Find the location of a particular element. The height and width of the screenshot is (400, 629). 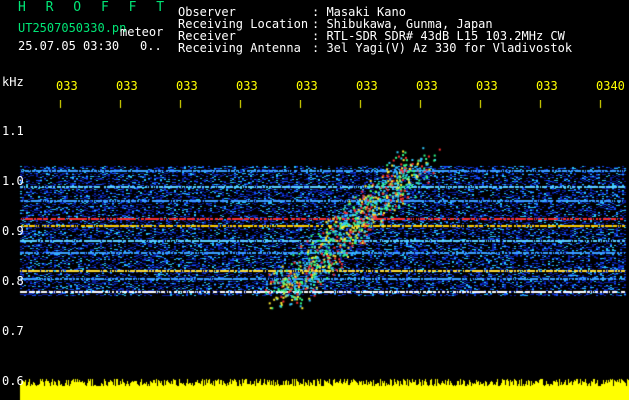

file-name: UT2507050330.pn is located at coordinates (72, 28).